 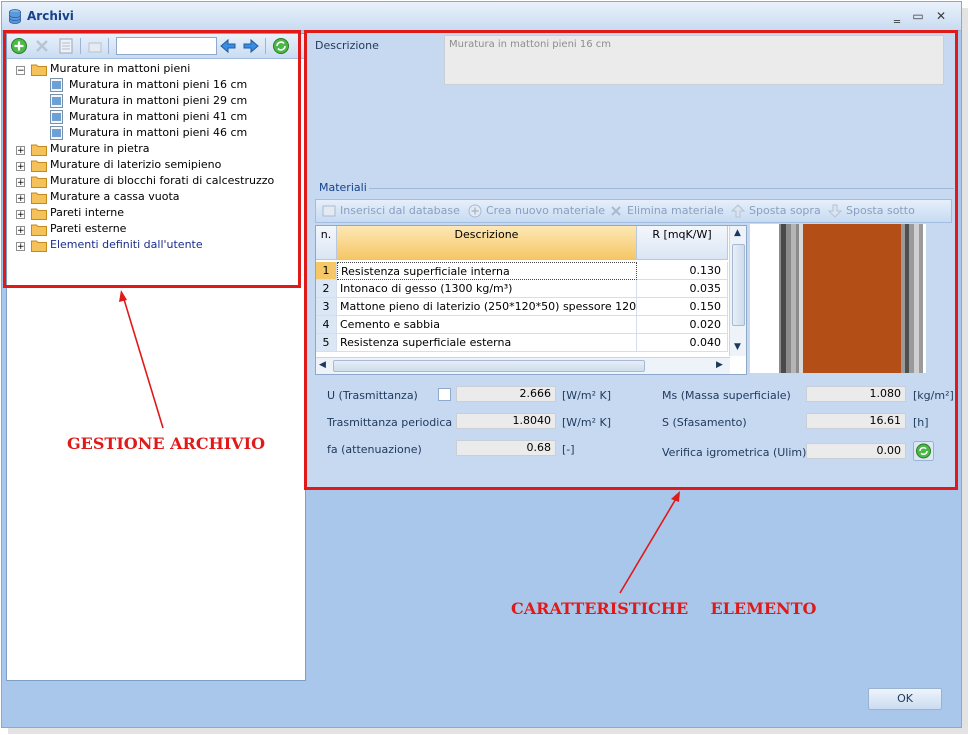 I want to click on close-button: ✕, so click(x=941, y=16).